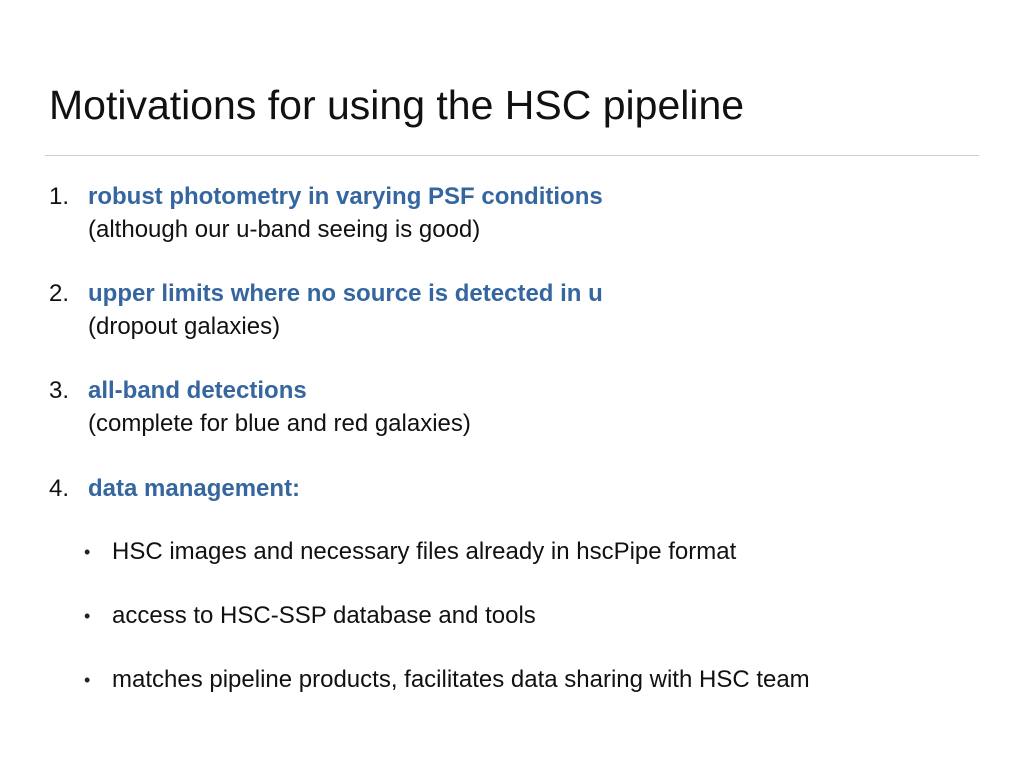 This screenshot has width=1024, height=768. What do you see at coordinates (59, 390) in the screenshot?
I see `list-number: 3.` at bounding box center [59, 390].